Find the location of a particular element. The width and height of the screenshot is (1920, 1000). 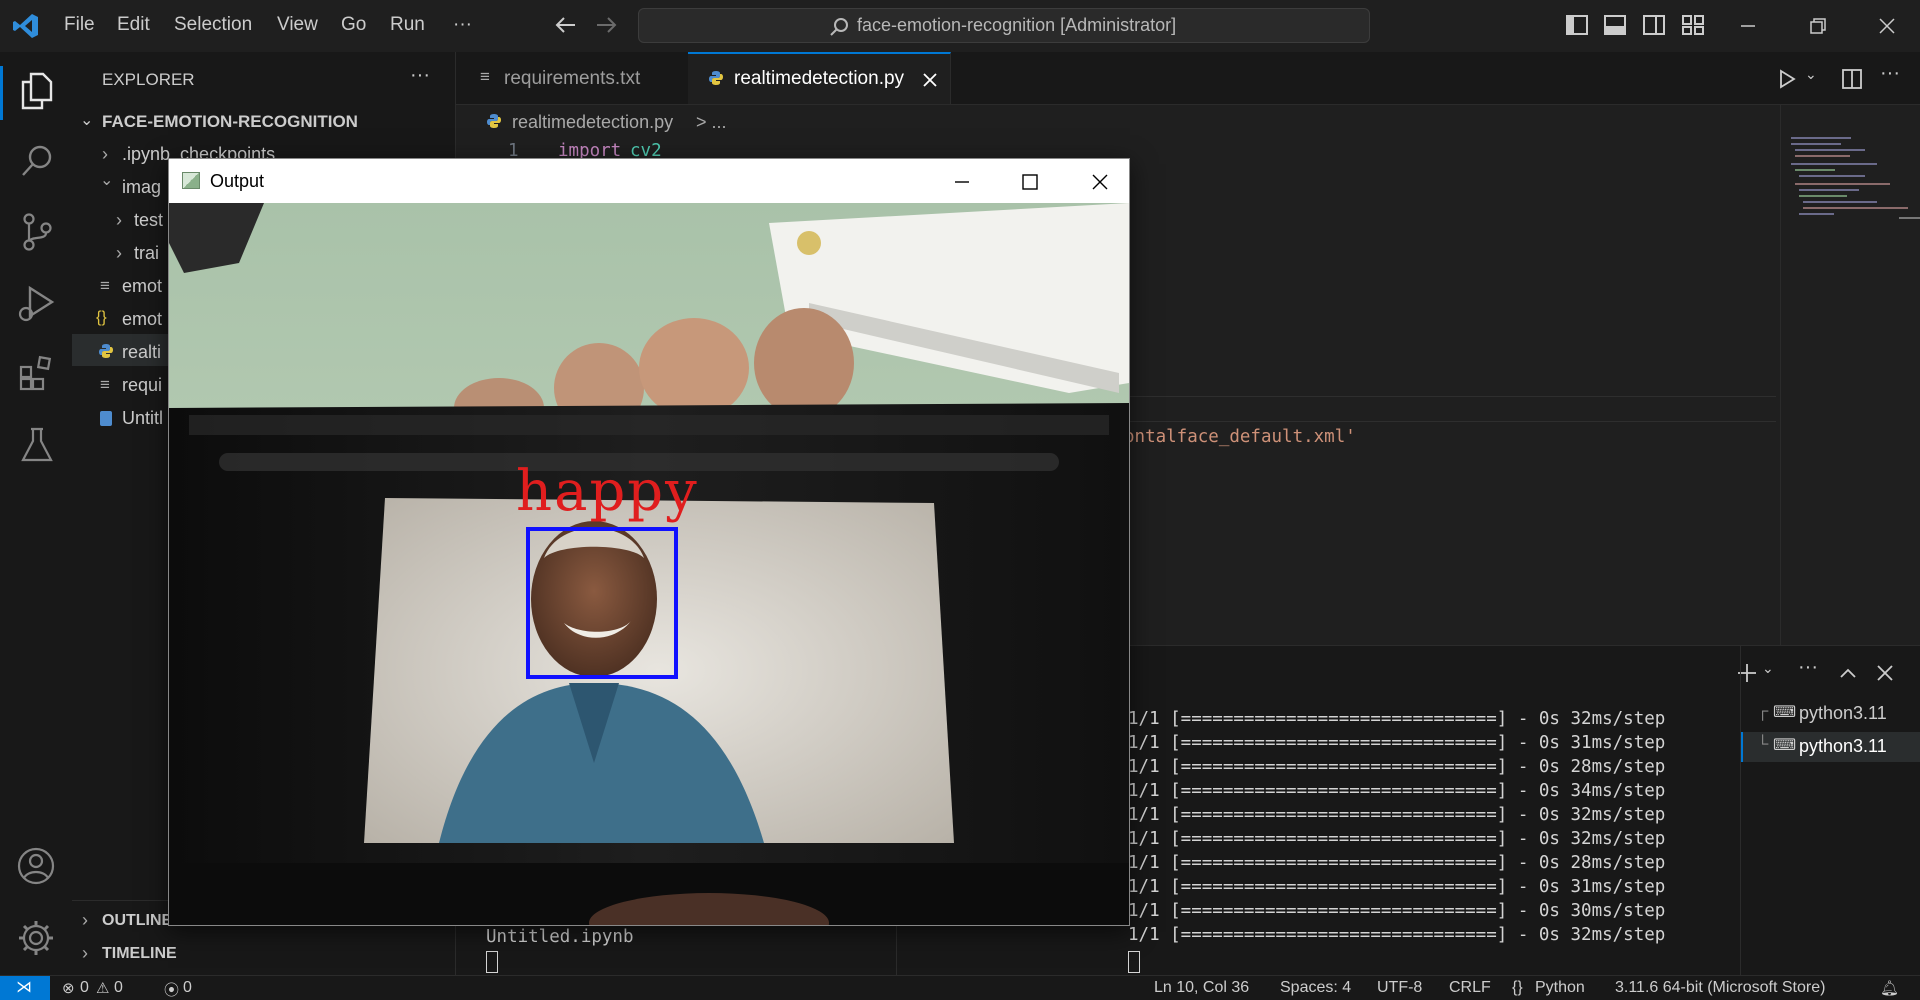

tree-item-requirements: requi is located at coordinates (142, 385).